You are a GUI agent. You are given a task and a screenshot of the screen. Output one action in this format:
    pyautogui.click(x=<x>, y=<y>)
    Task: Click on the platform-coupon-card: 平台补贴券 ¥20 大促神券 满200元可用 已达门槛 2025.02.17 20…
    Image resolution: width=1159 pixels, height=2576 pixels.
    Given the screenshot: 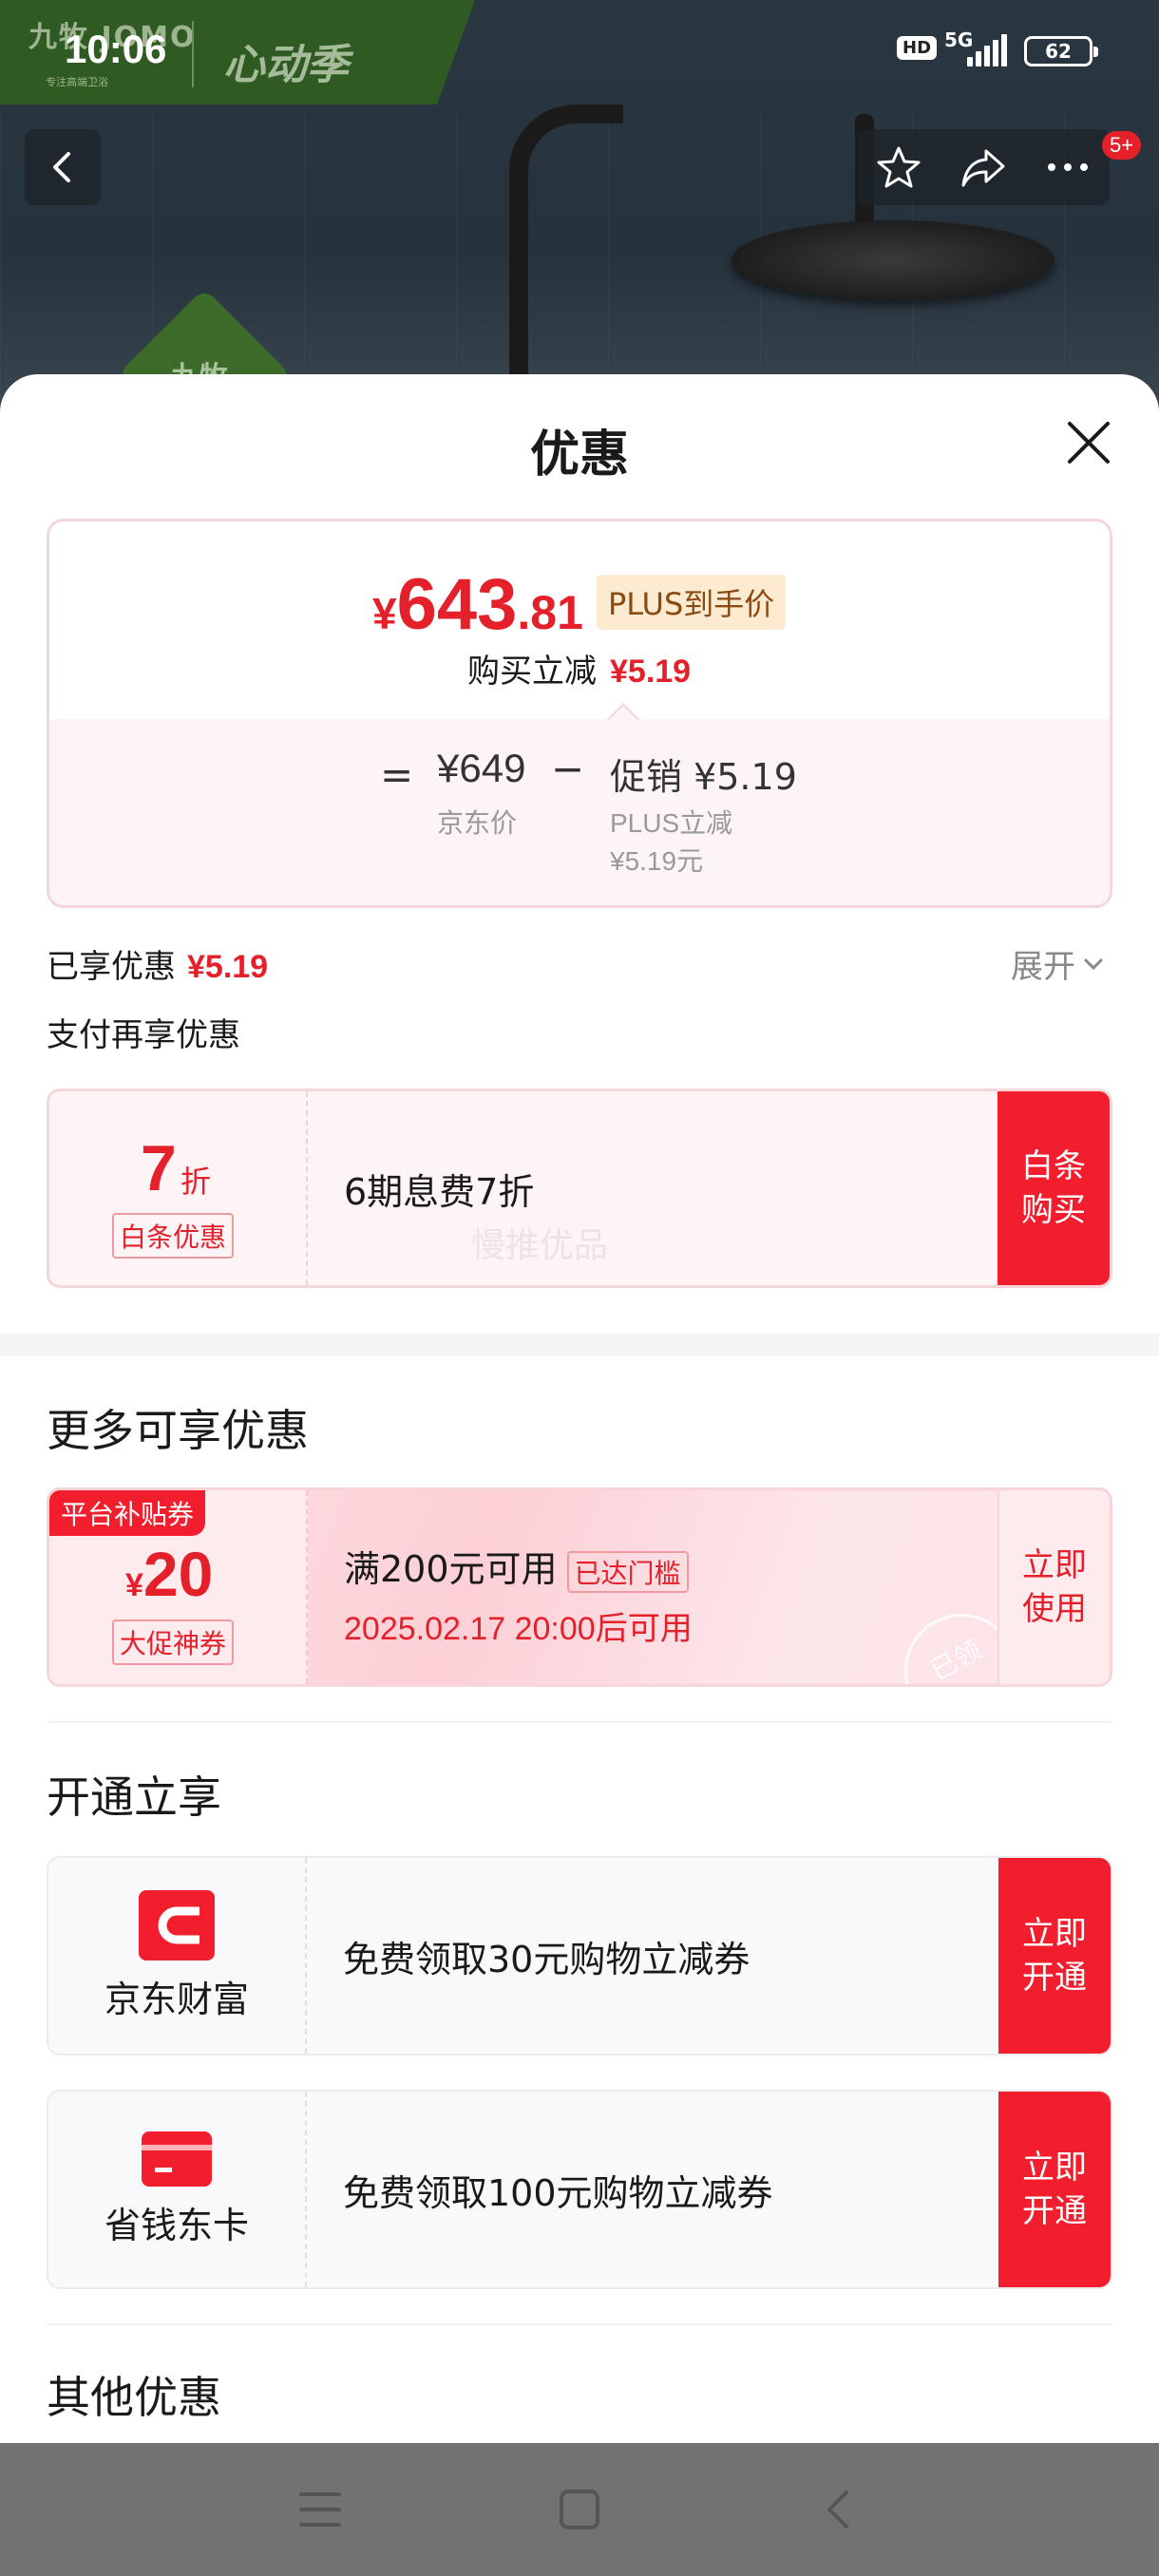 What is the action you would take?
    pyautogui.click(x=579, y=1587)
    